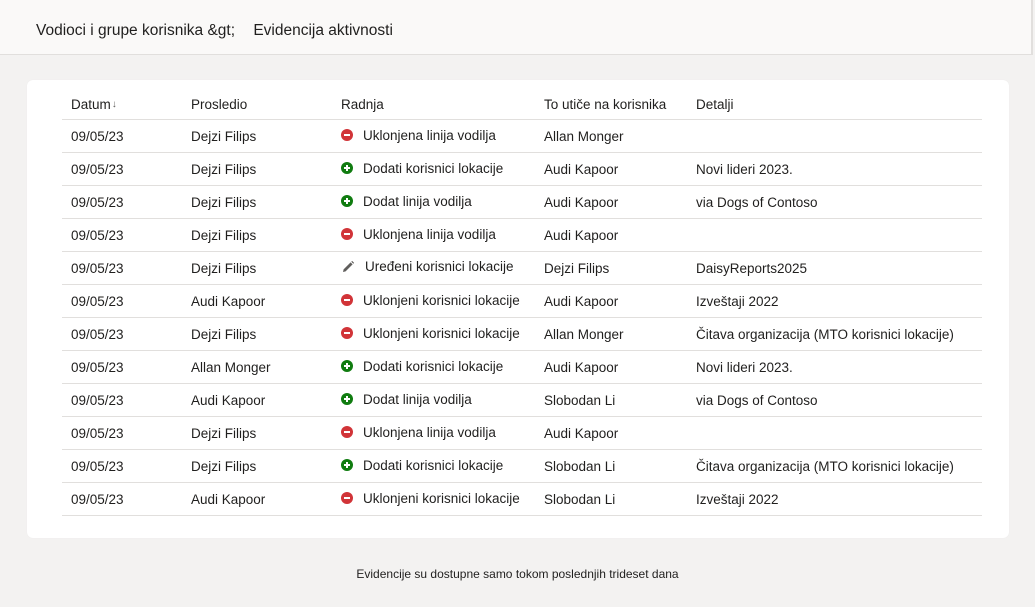 The height and width of the screenshot is (607, 1035). I want to click on cell-affects: Dejzi Filips, so click(620, 268).